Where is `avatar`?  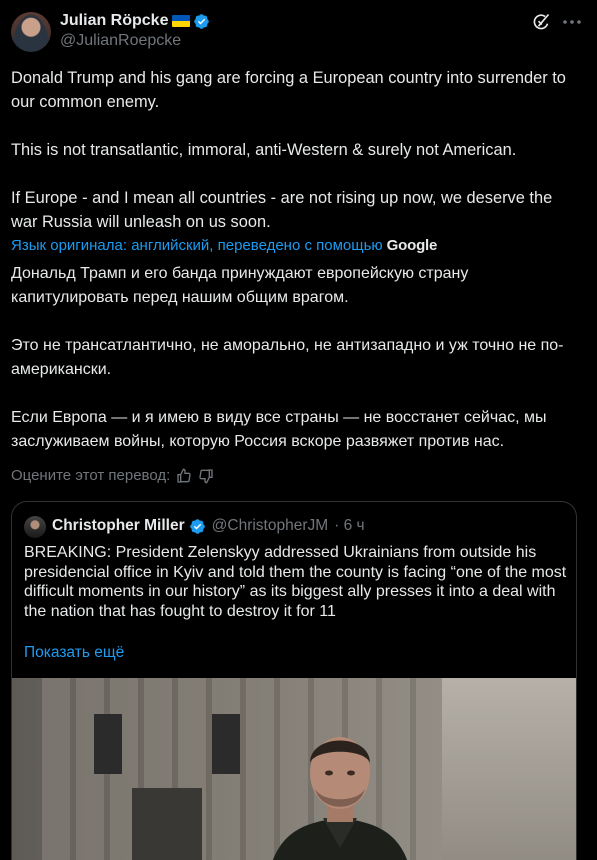 avatar is located at coordinates (31, 32).